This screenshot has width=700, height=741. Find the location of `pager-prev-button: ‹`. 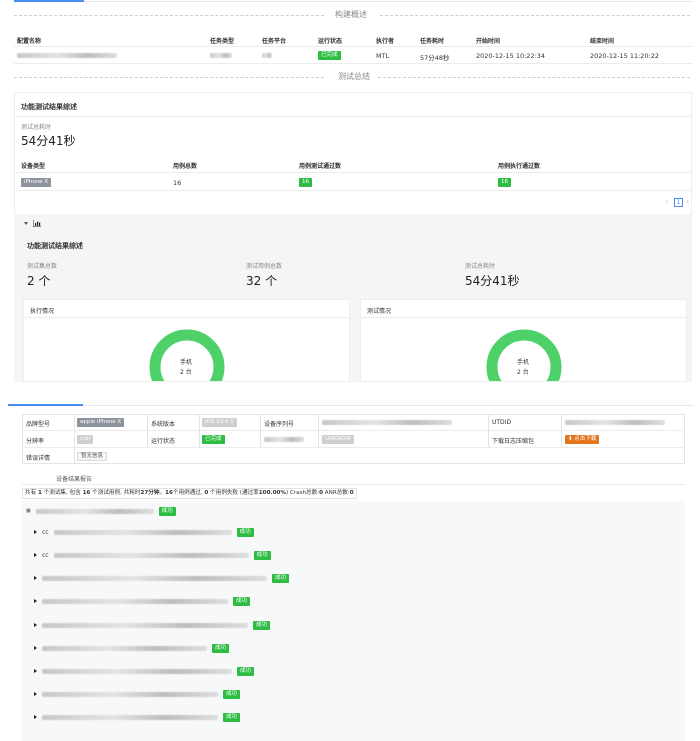

pager-prev-button: ‹ is located at coordinates (666, 201).